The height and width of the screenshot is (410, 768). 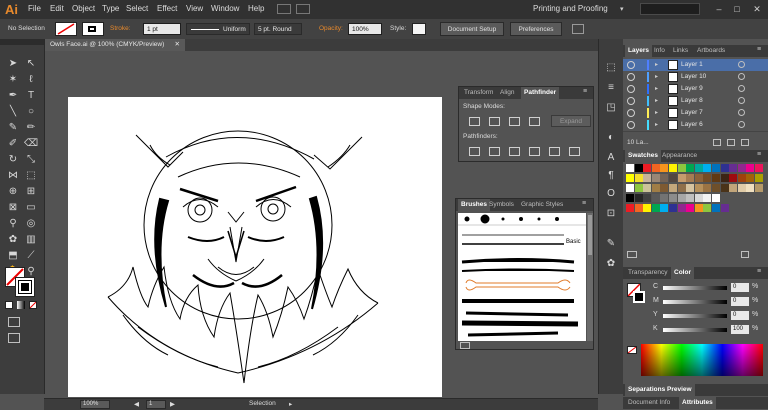 I want to click on opacity-label: Opacity:, so click(x=331, y=28).